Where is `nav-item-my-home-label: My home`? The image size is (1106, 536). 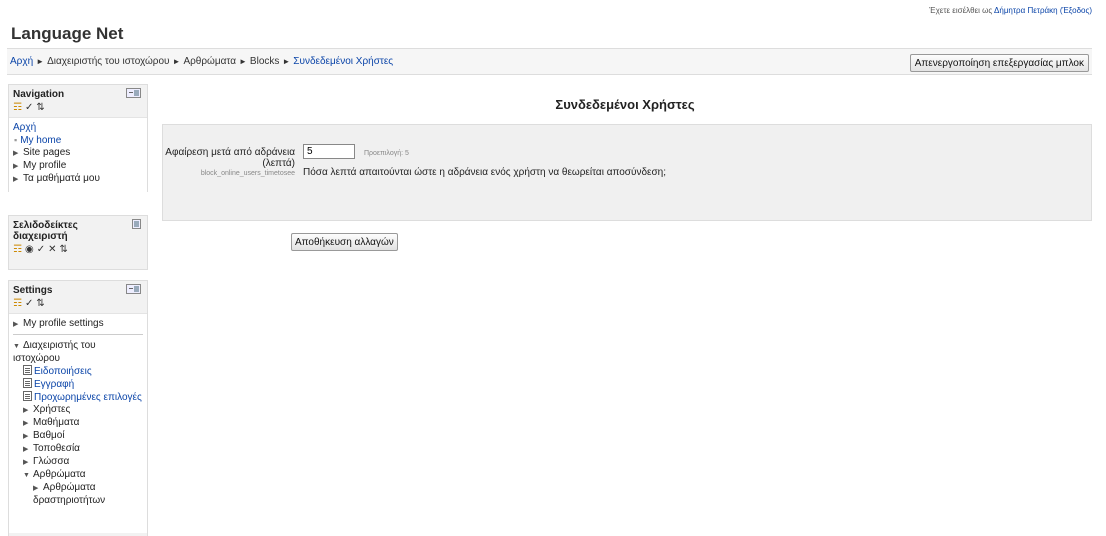
nav-item-my-home-label: My home is located at coordinates (40, 140).